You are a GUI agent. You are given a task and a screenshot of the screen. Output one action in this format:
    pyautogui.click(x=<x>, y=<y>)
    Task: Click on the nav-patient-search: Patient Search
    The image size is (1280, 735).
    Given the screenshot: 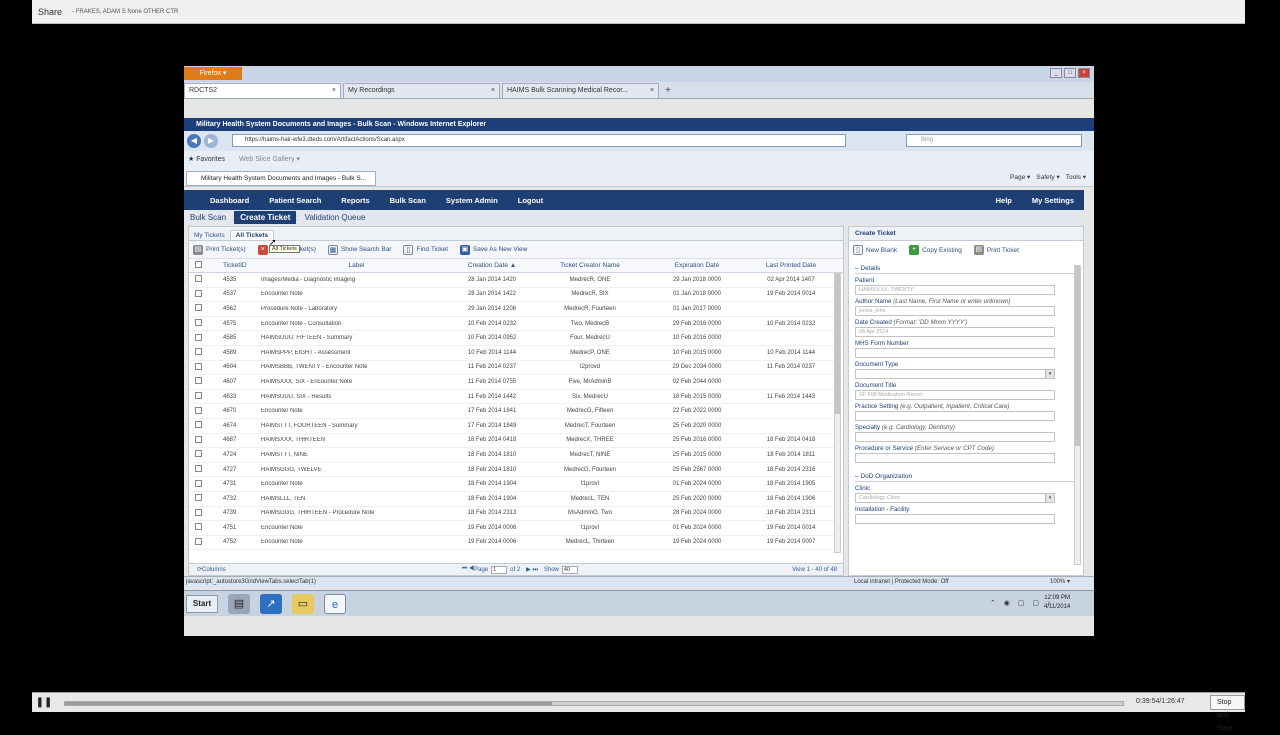 What is the action you would take?
    pyautogui.click(x=295, y=200)
    